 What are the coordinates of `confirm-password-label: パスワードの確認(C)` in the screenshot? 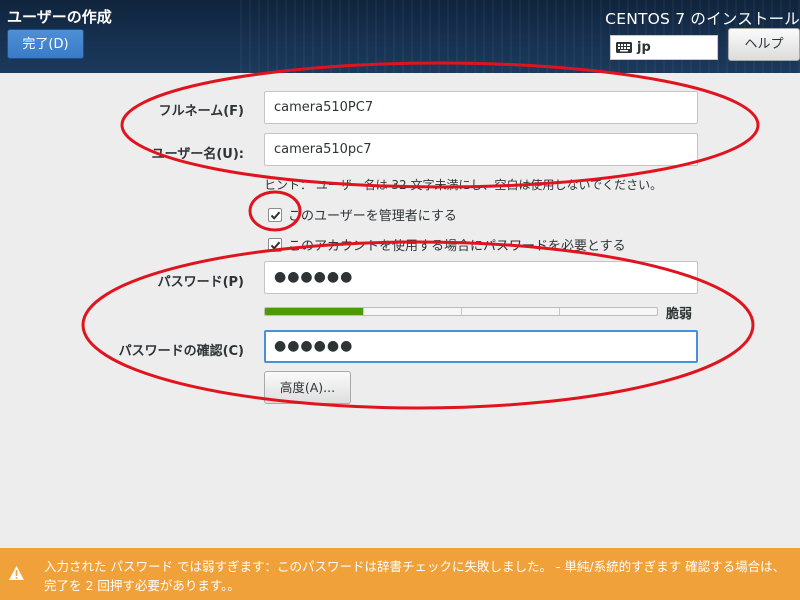 It's located at (181, 351).